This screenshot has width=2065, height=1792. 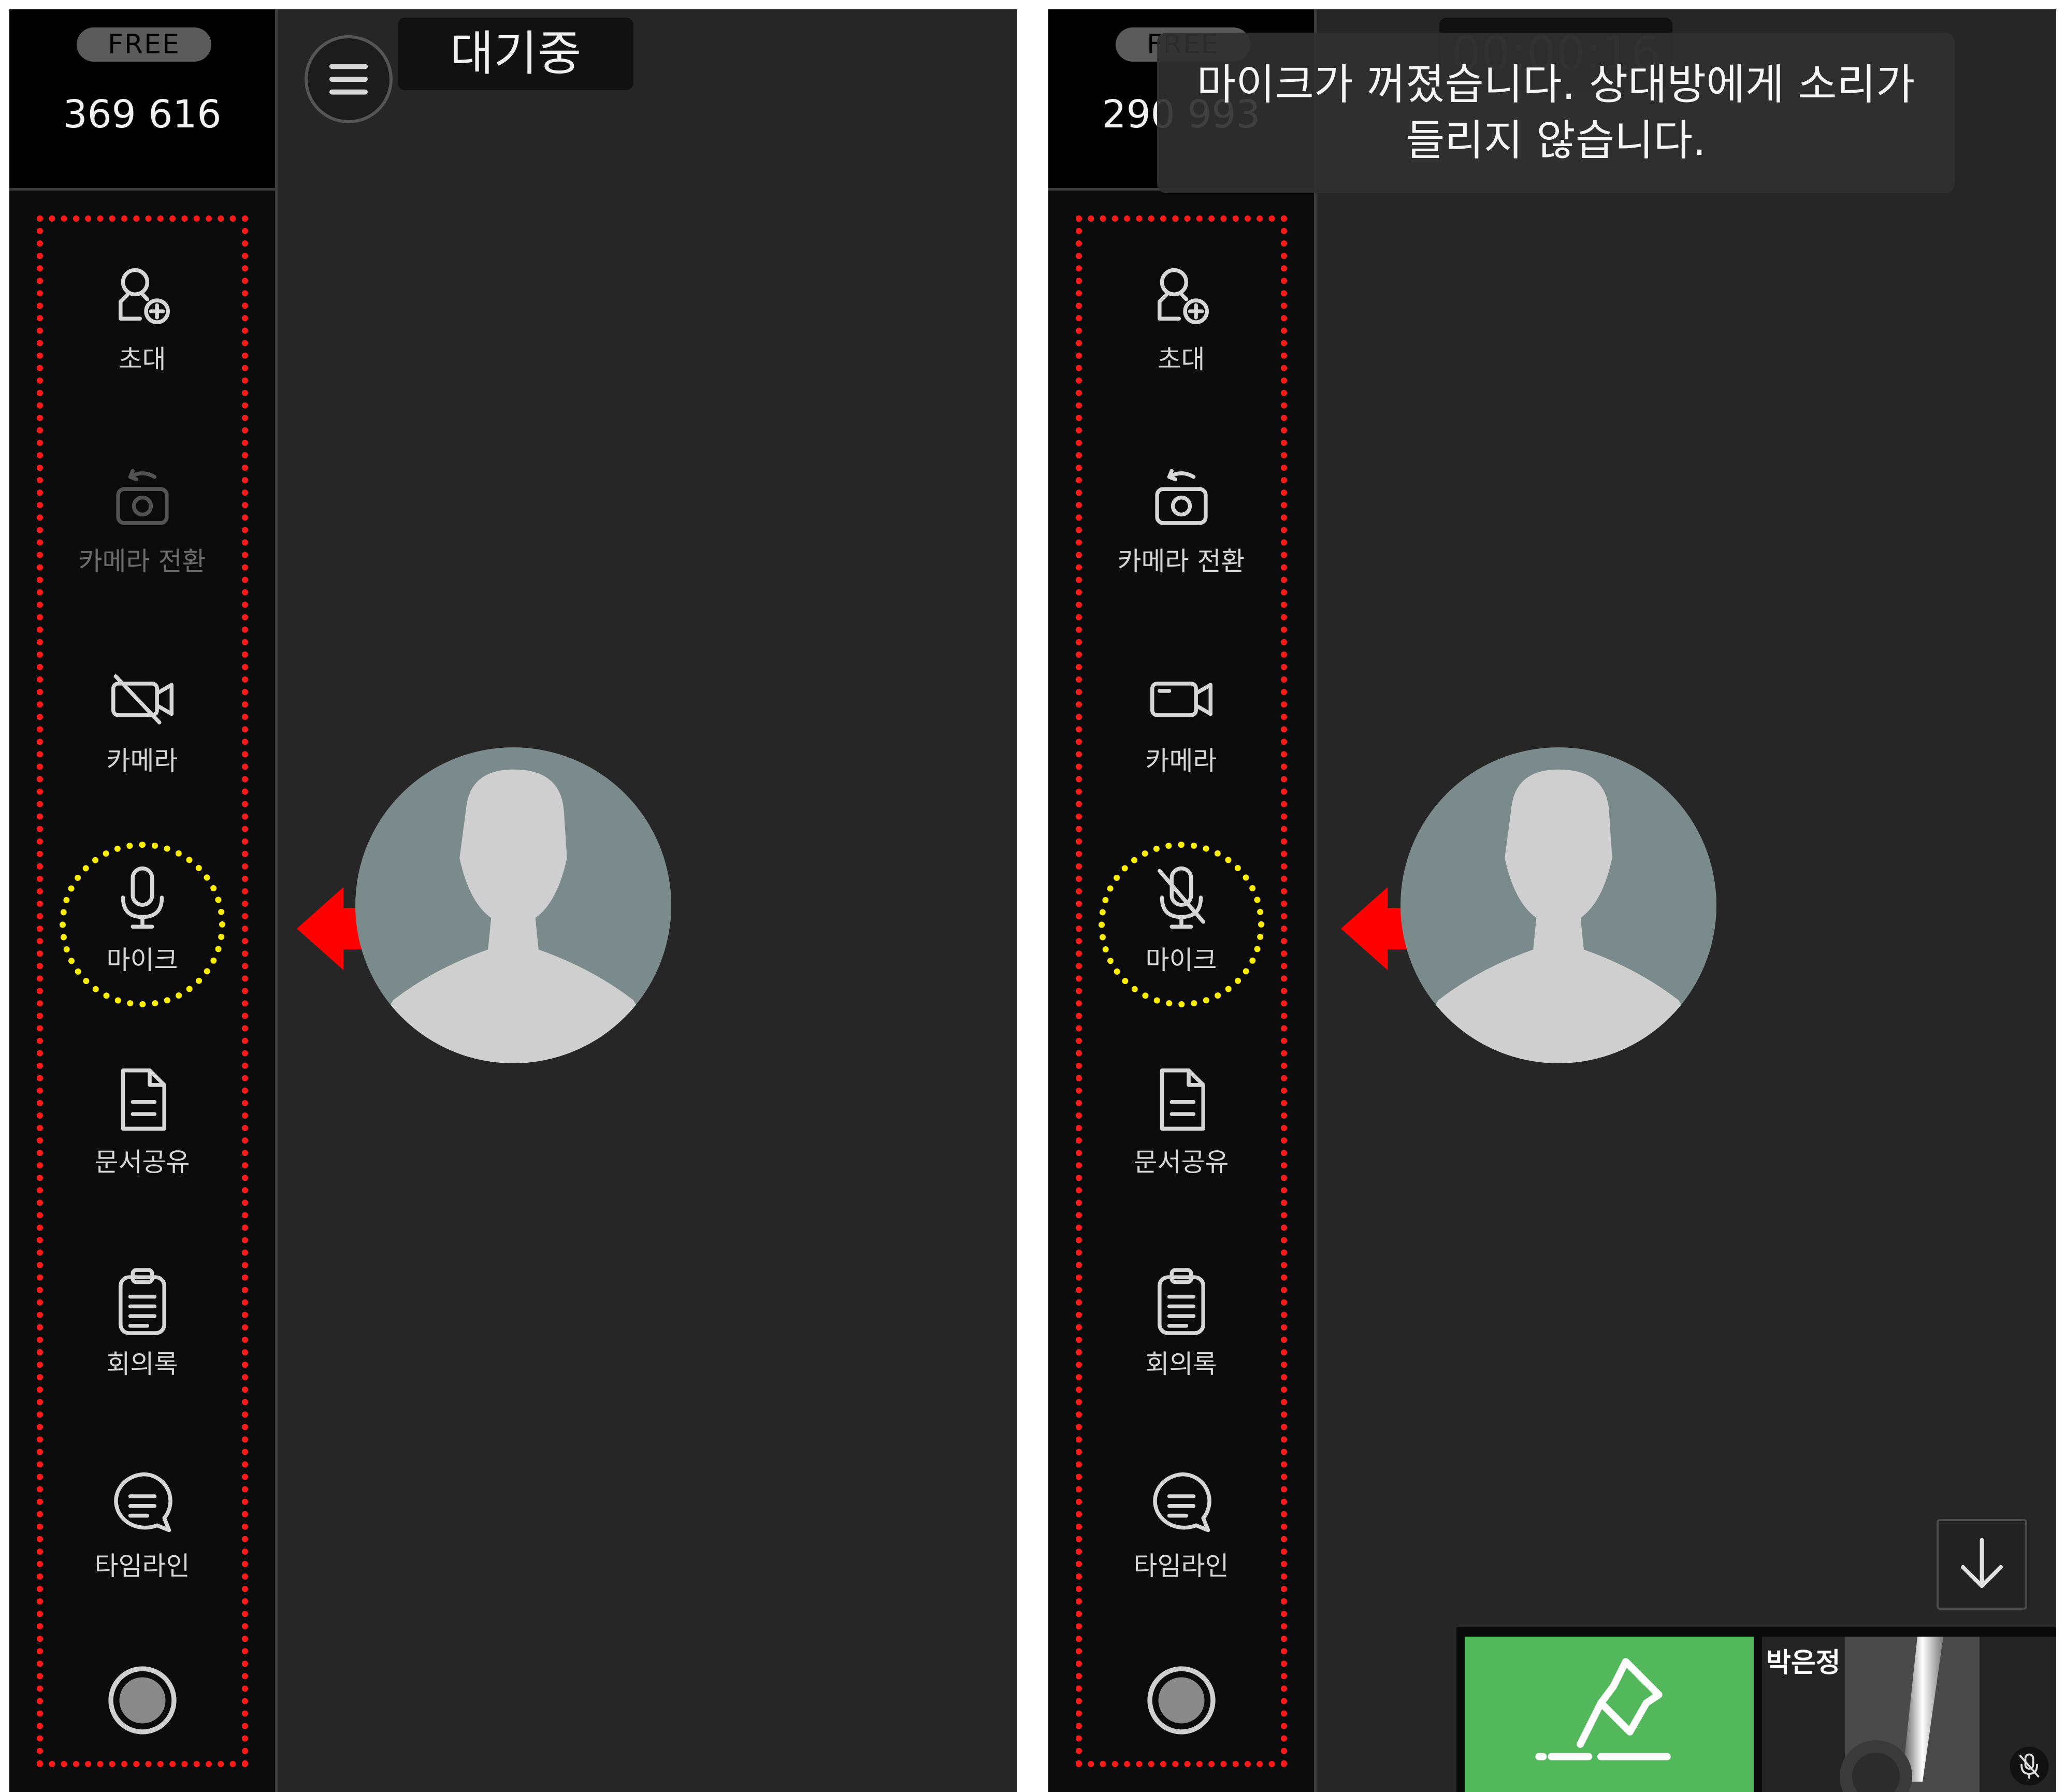 I want to click on arrow-down-icon, so click(x=1982, y=1563).